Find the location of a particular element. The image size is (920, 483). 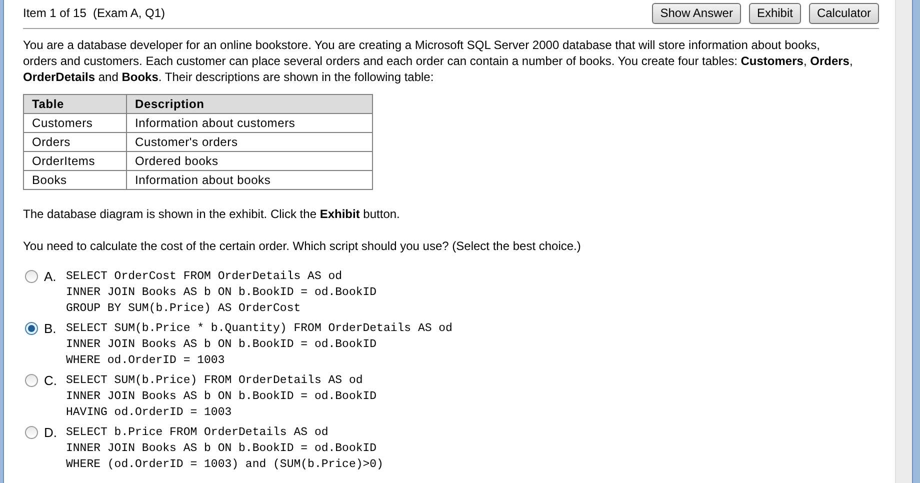

column-header: Table is located at coordinates (75, 104).